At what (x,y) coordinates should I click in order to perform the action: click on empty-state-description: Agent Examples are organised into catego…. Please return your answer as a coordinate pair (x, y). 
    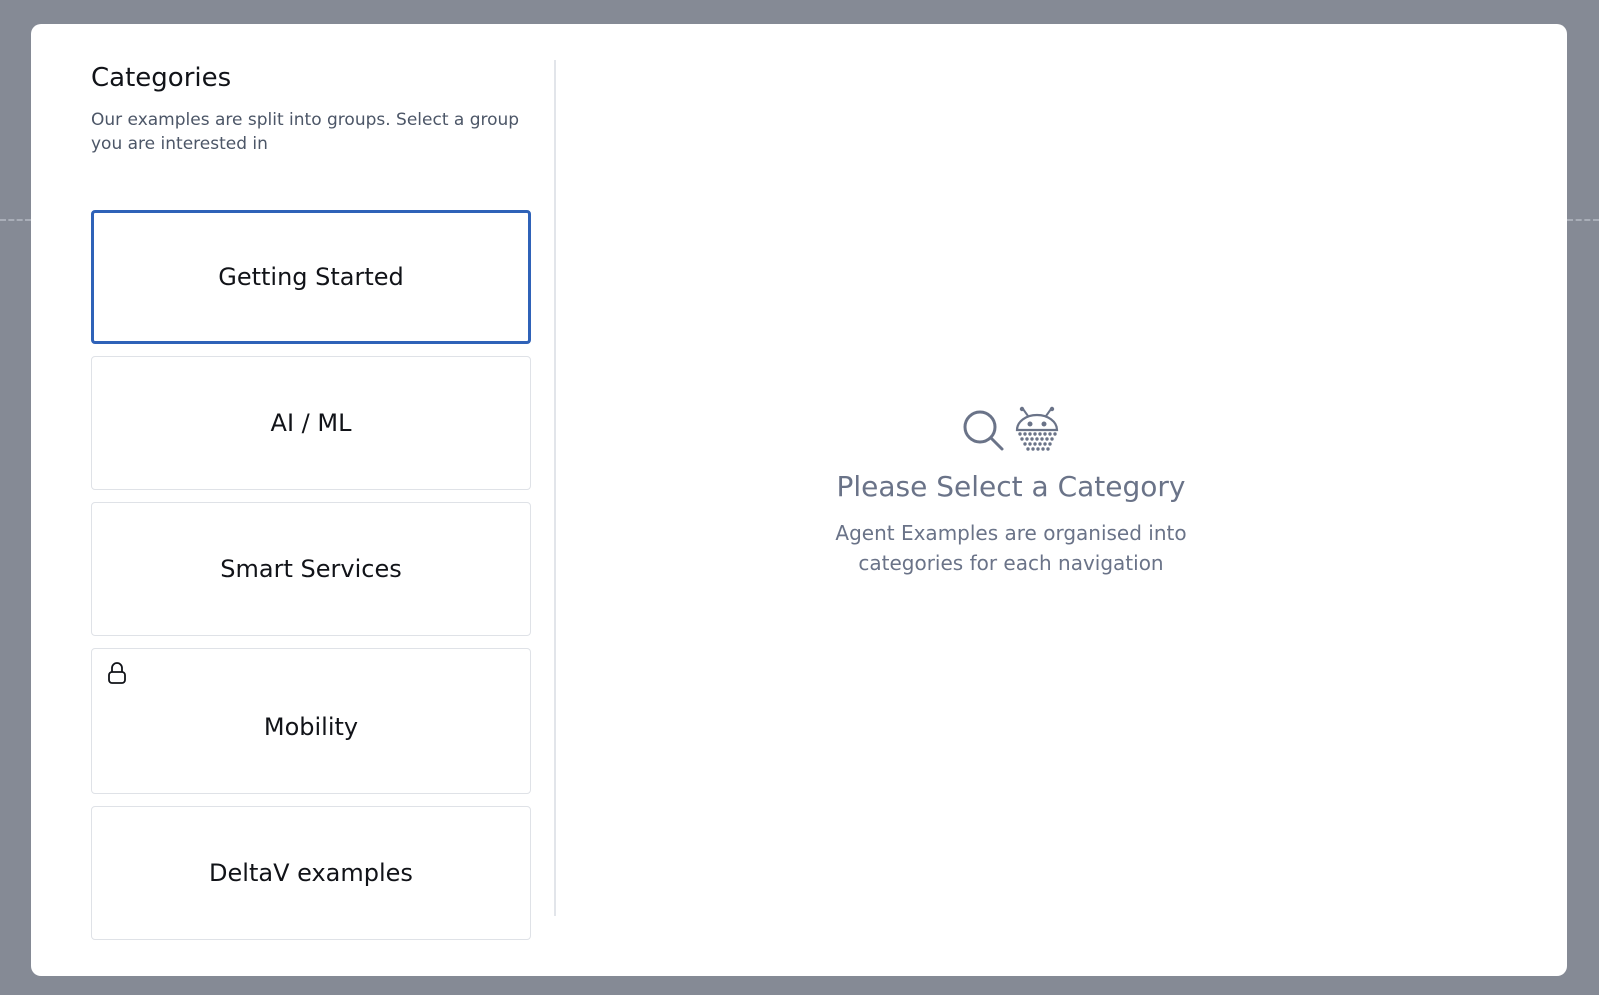
    Looking at the image, I should click on (1011, 548).